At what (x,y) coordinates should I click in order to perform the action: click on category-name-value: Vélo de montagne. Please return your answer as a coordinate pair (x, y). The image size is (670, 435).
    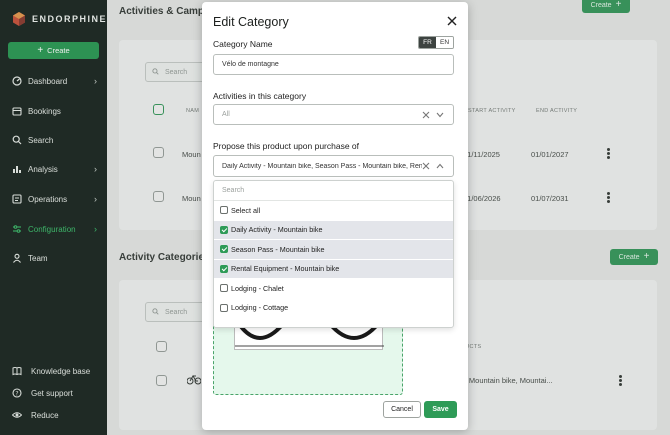
    Looking at the image, I should click on (250, 64).